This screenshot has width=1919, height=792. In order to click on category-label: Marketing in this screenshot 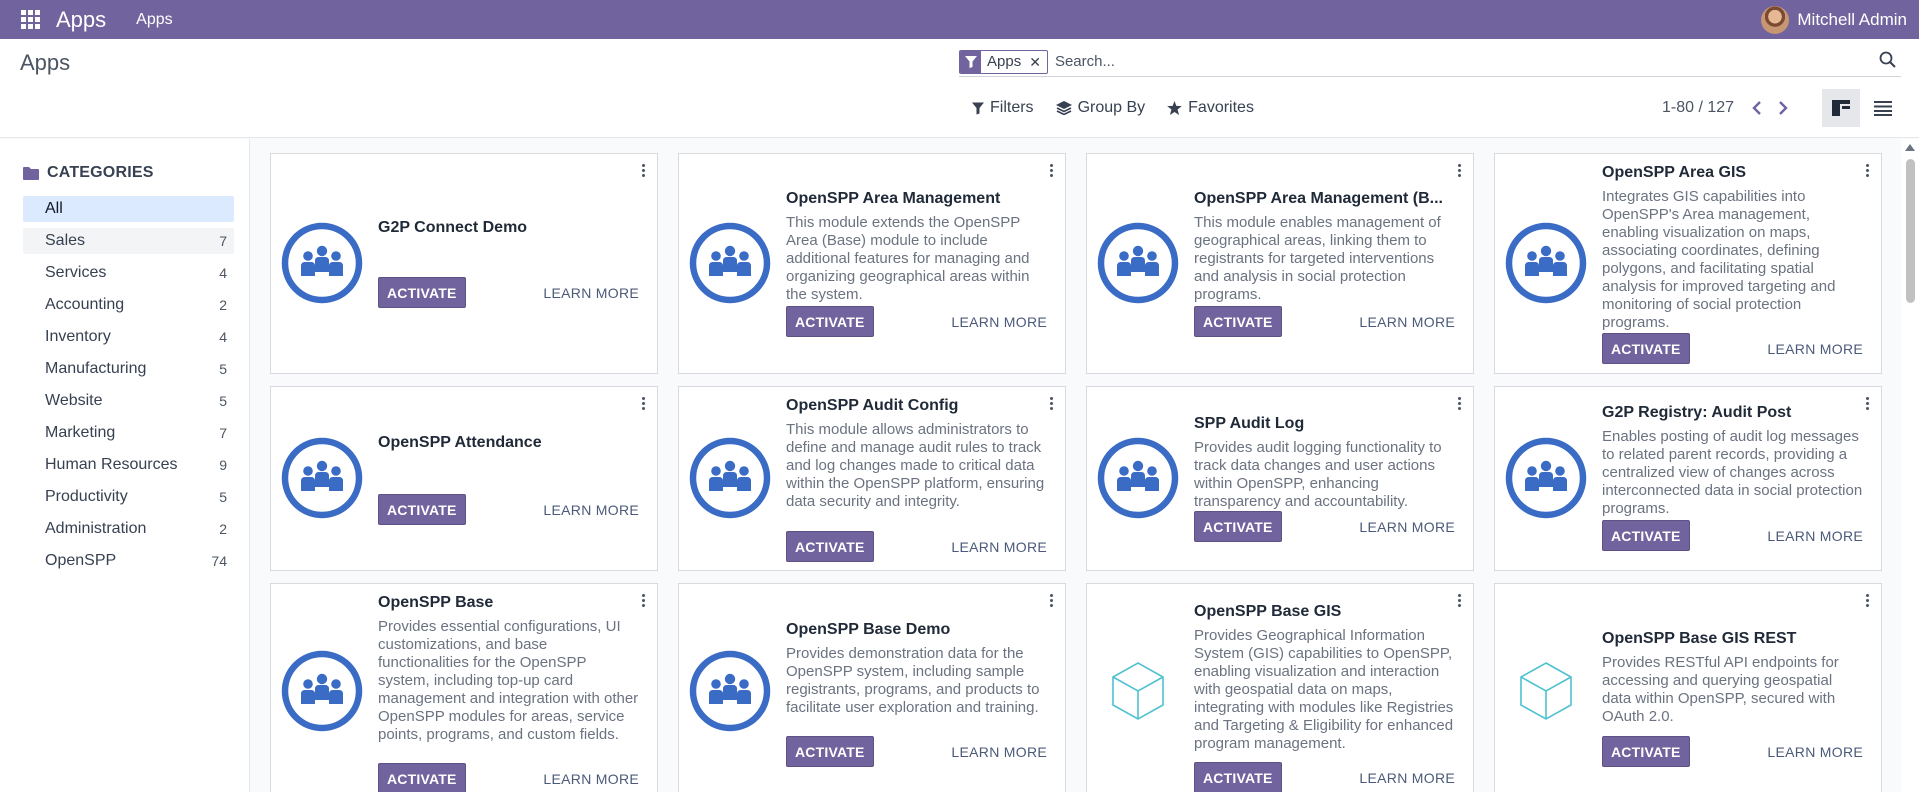, I will do `click(80, 432)`.